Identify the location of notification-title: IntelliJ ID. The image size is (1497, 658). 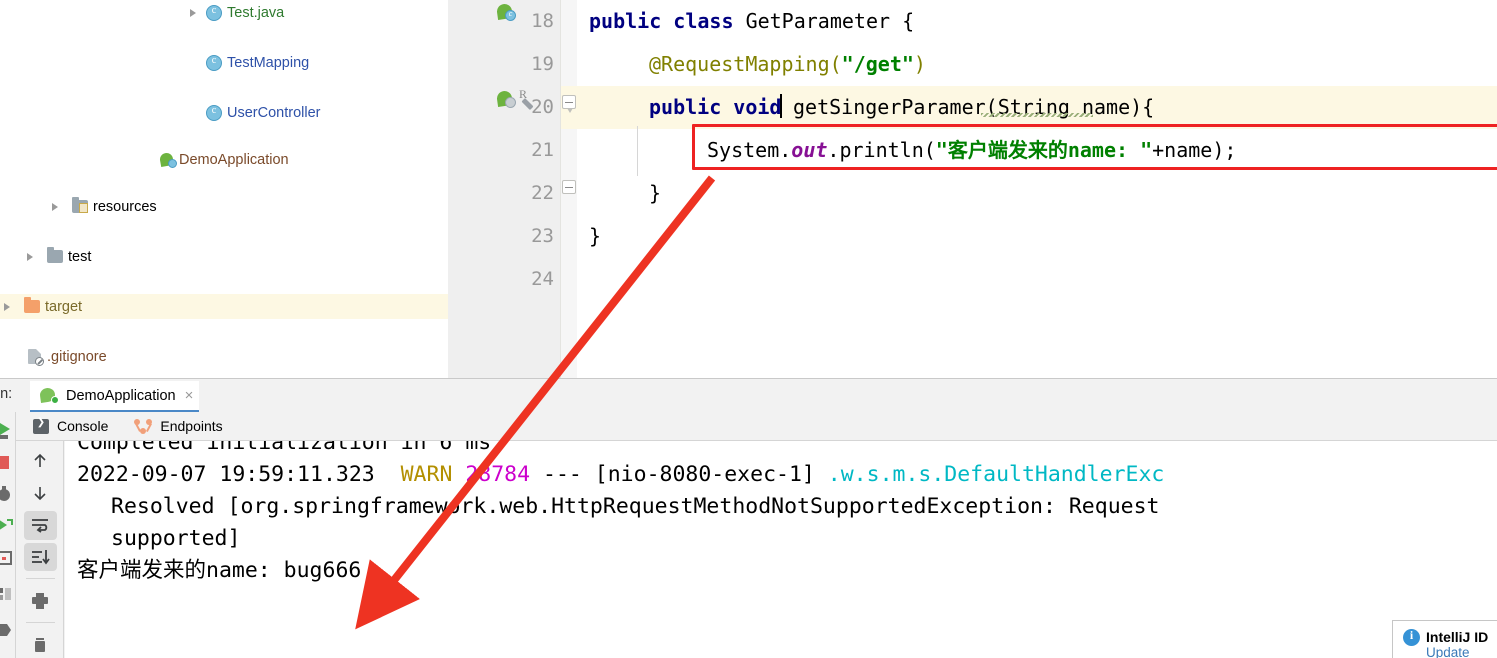
(1457, 637).